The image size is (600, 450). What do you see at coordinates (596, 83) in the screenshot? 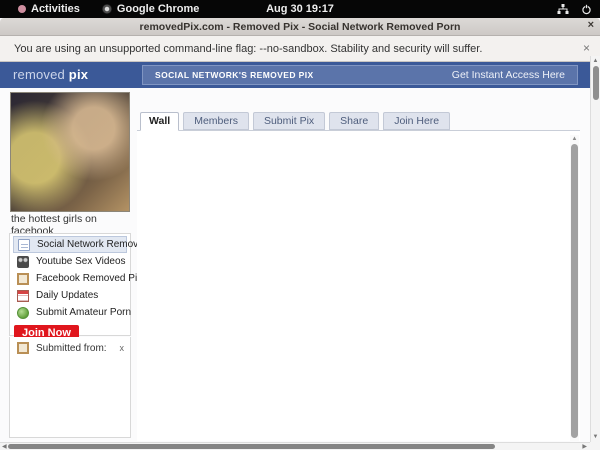
I see `vertical-scrollbar-thumb` at bounding box center [596, 83].